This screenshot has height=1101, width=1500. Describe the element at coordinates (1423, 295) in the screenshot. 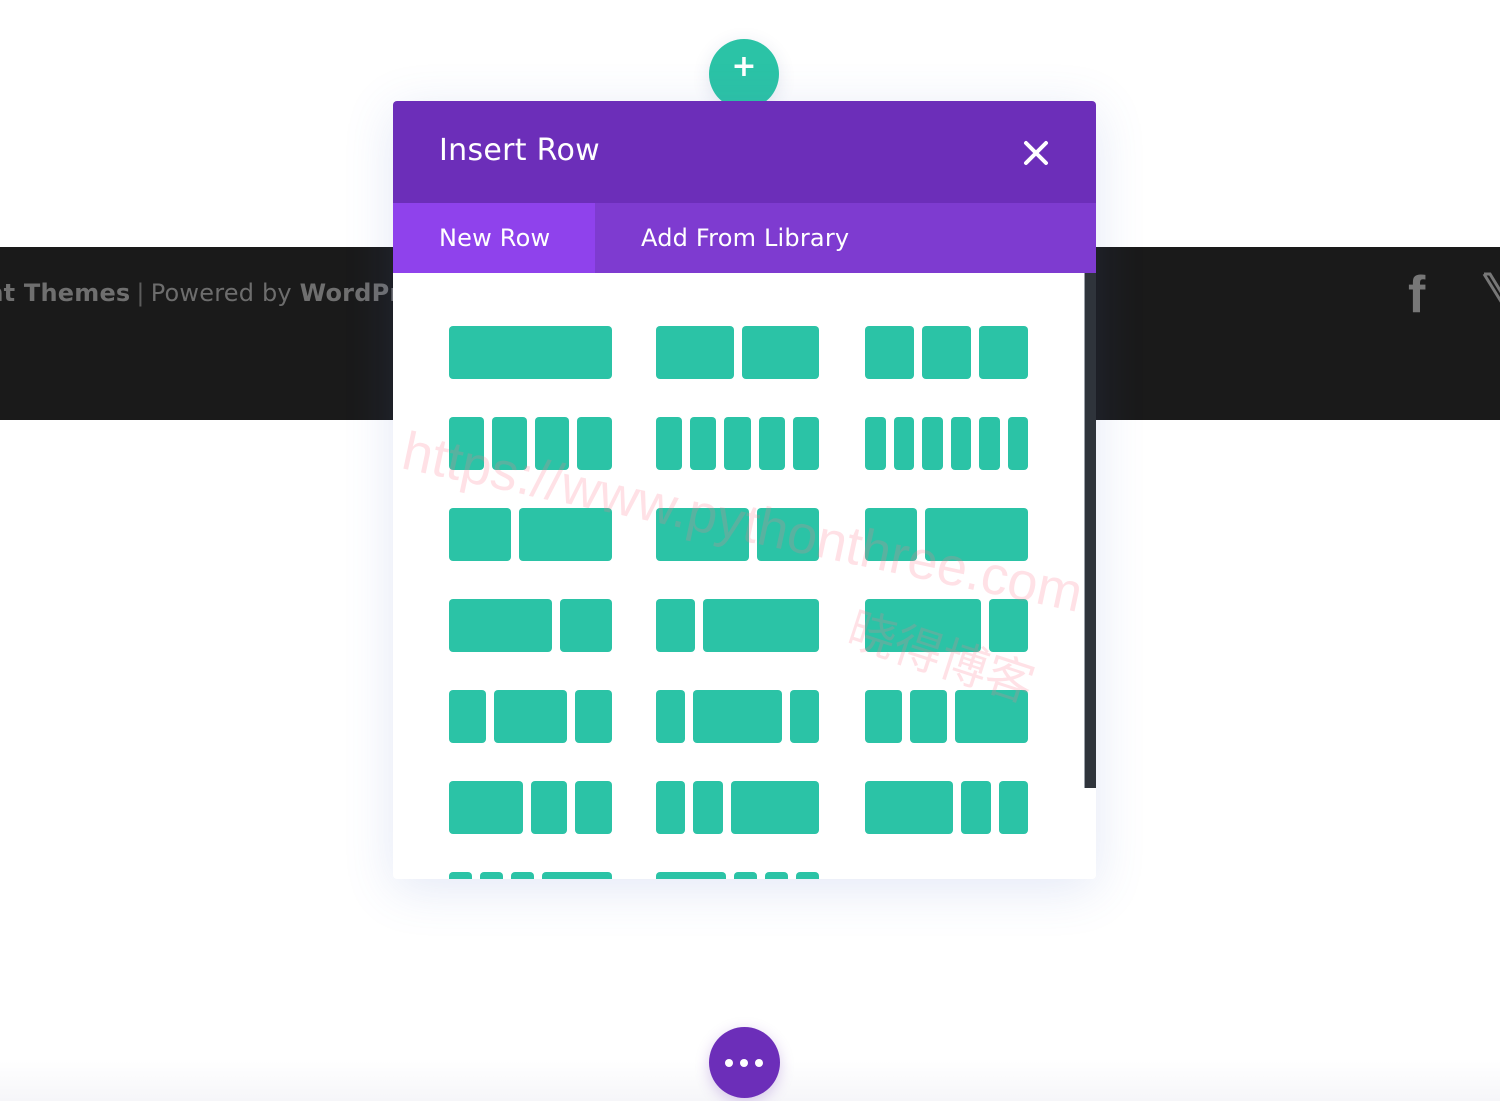

I see `facebook-icon: f` at that location.